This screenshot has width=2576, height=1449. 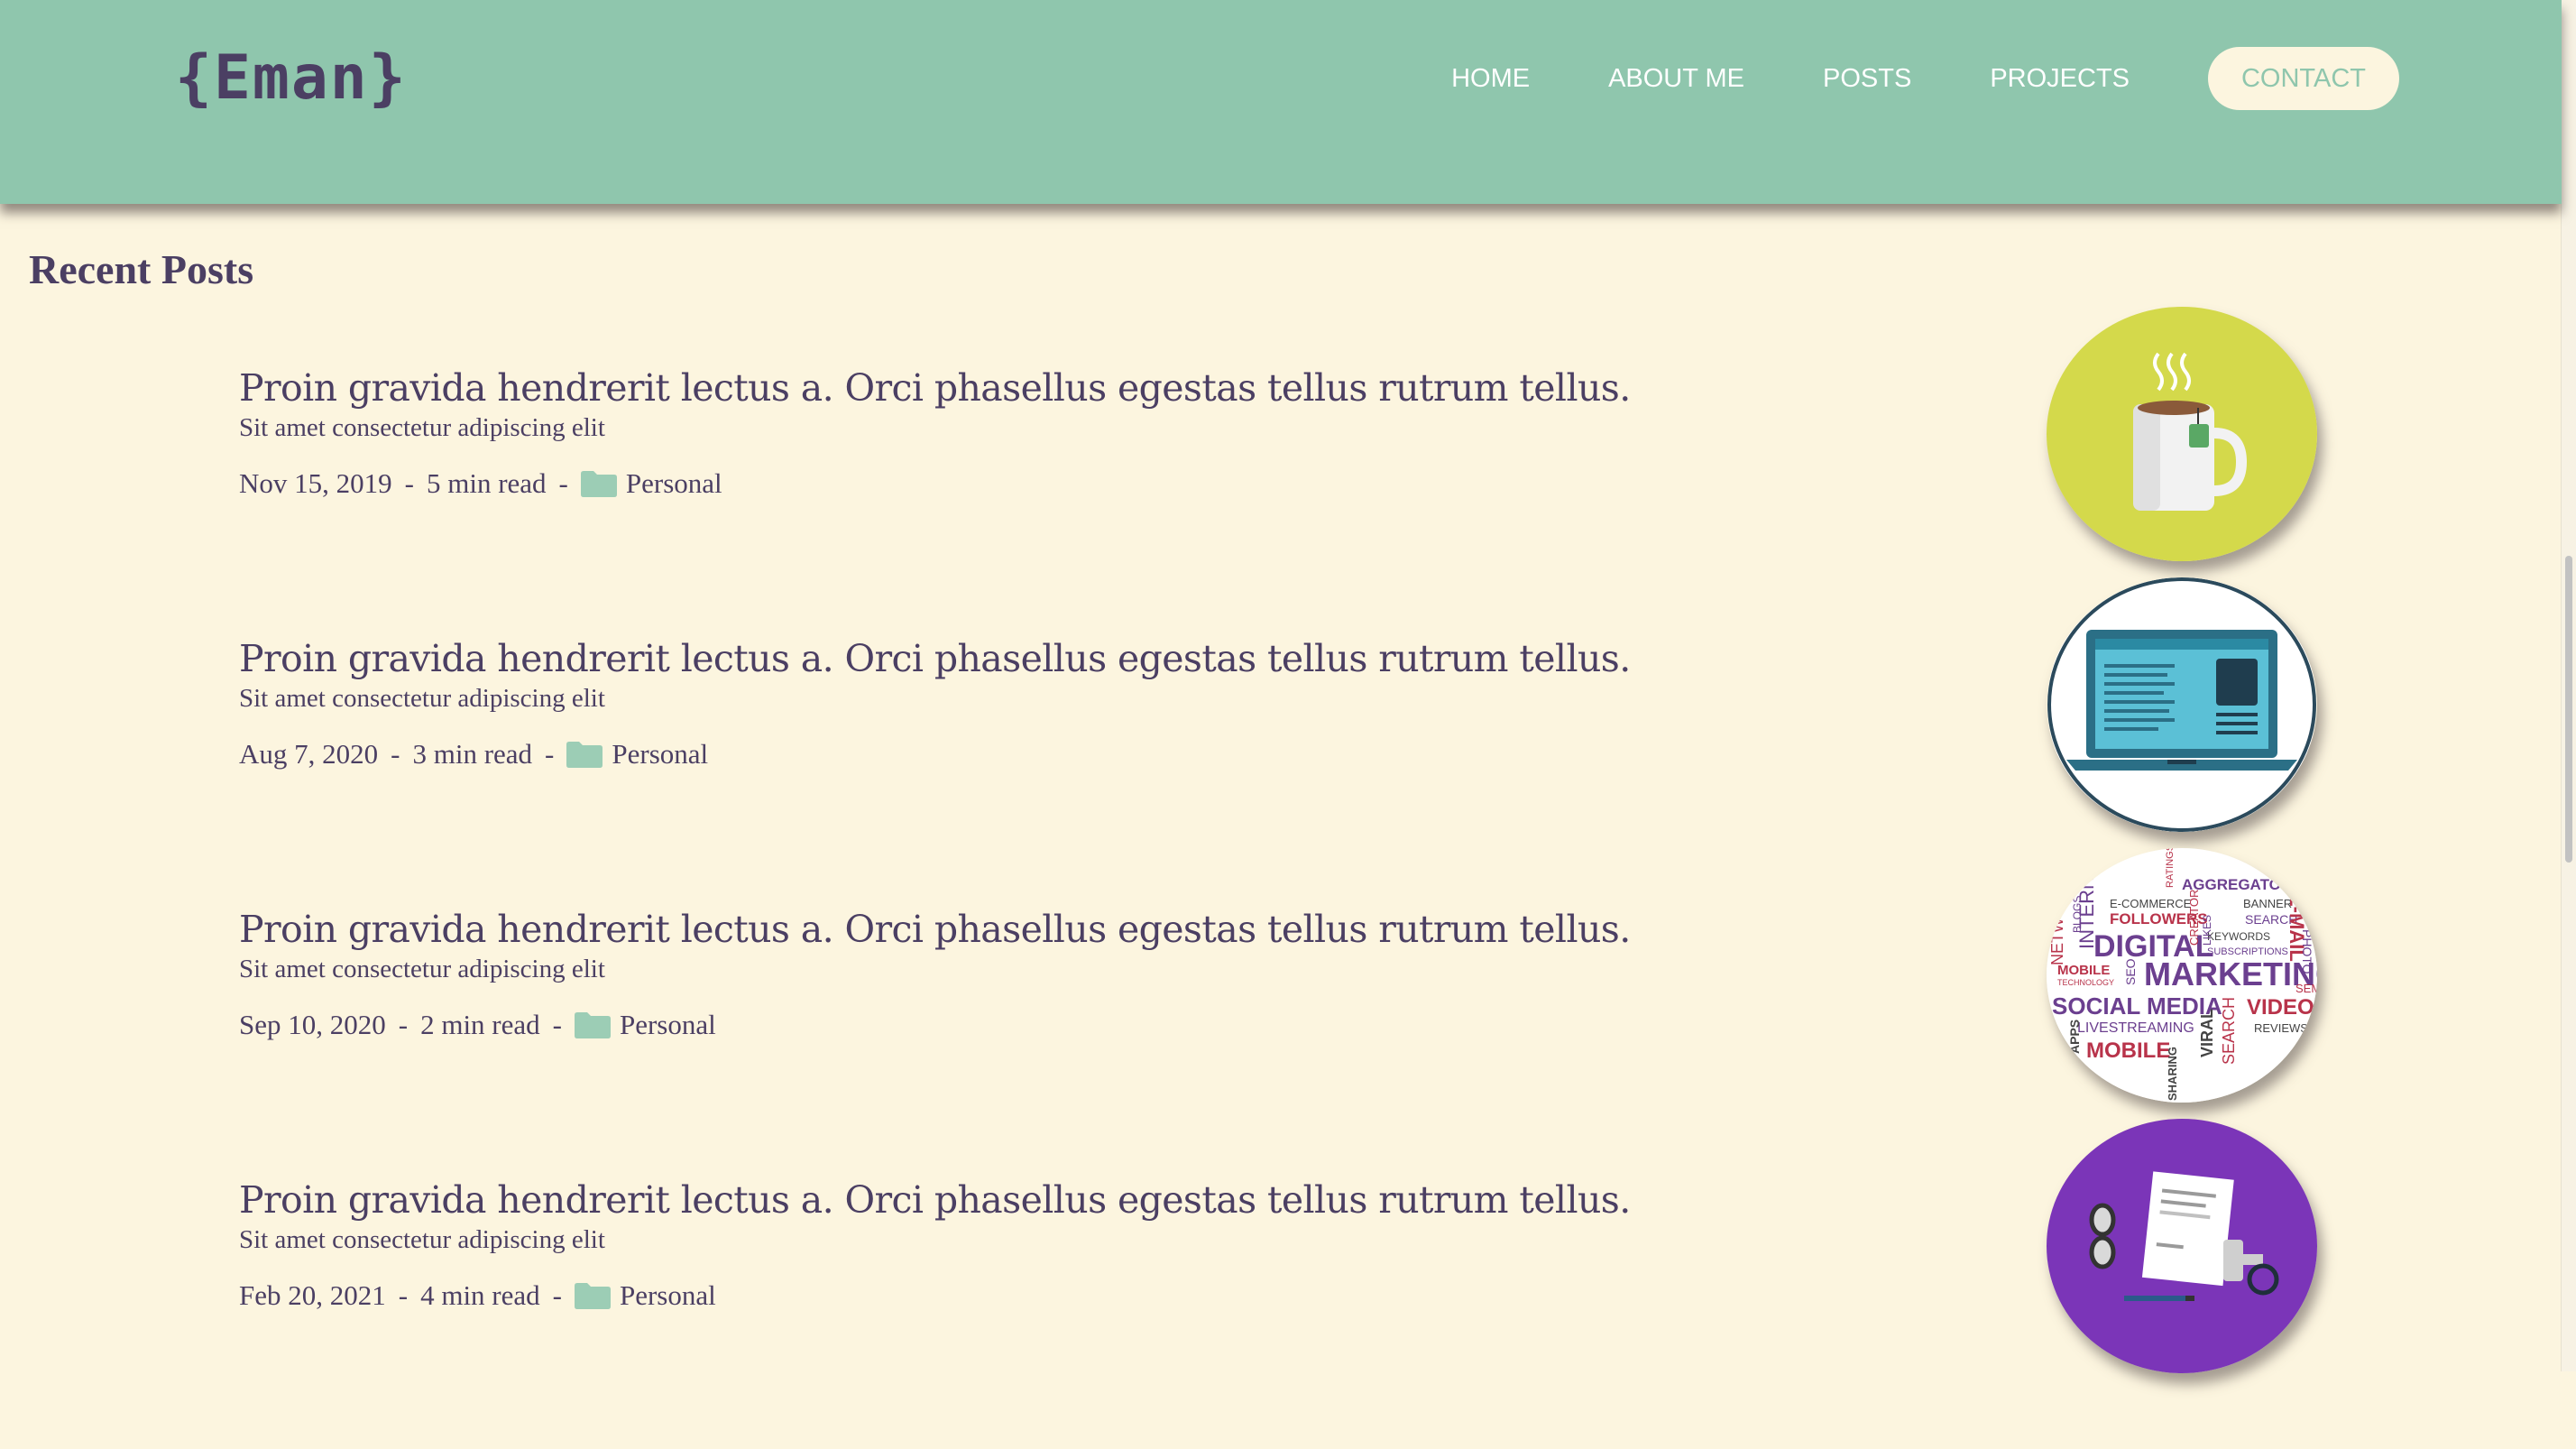 I want to click on scrollbar-thumb, so click(x=2569, y=710).